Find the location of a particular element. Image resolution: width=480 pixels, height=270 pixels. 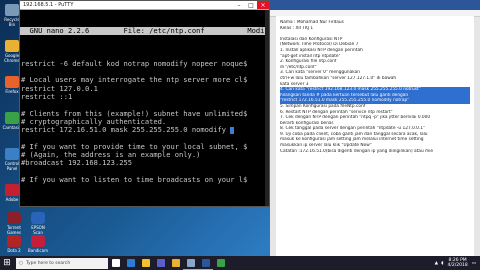

camtasia-icon is located at coordinates (220, 263).